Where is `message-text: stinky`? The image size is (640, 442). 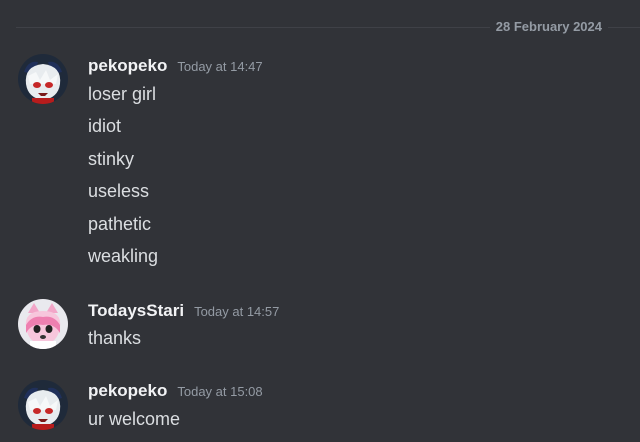 message-text: stinky is located at coordinates (111, 159).